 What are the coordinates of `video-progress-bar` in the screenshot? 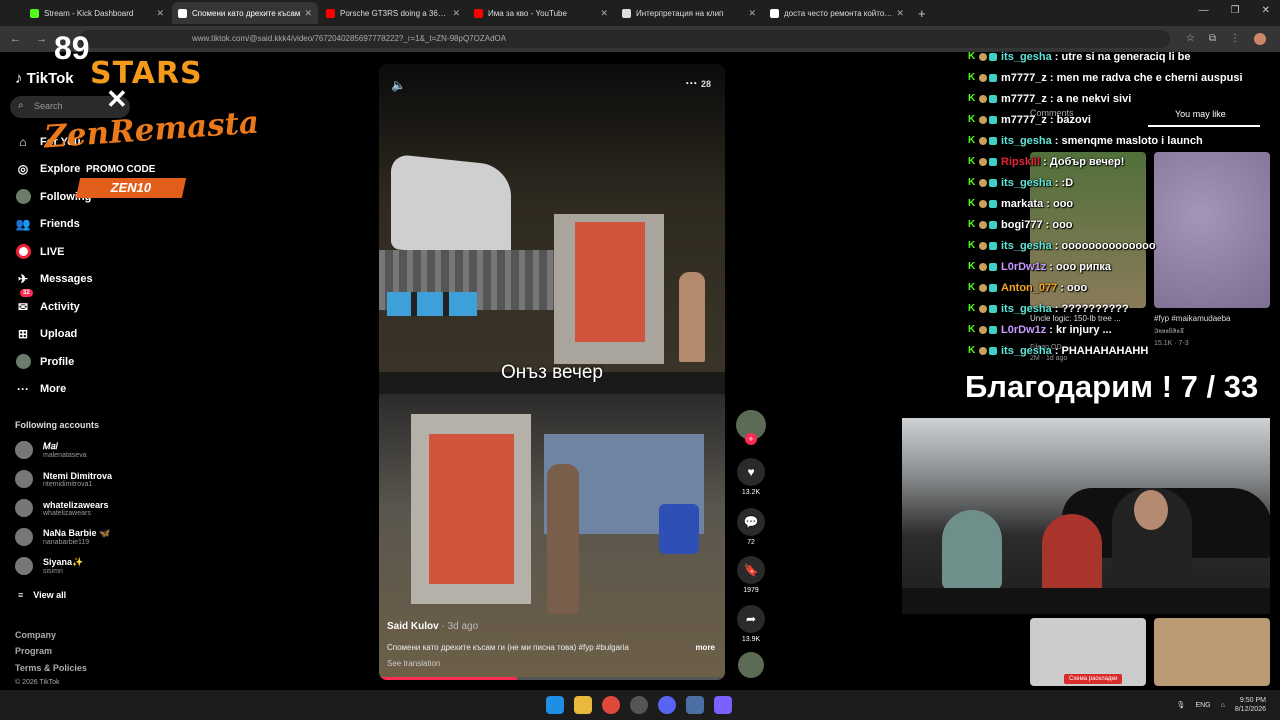 It's located at (552, 678).